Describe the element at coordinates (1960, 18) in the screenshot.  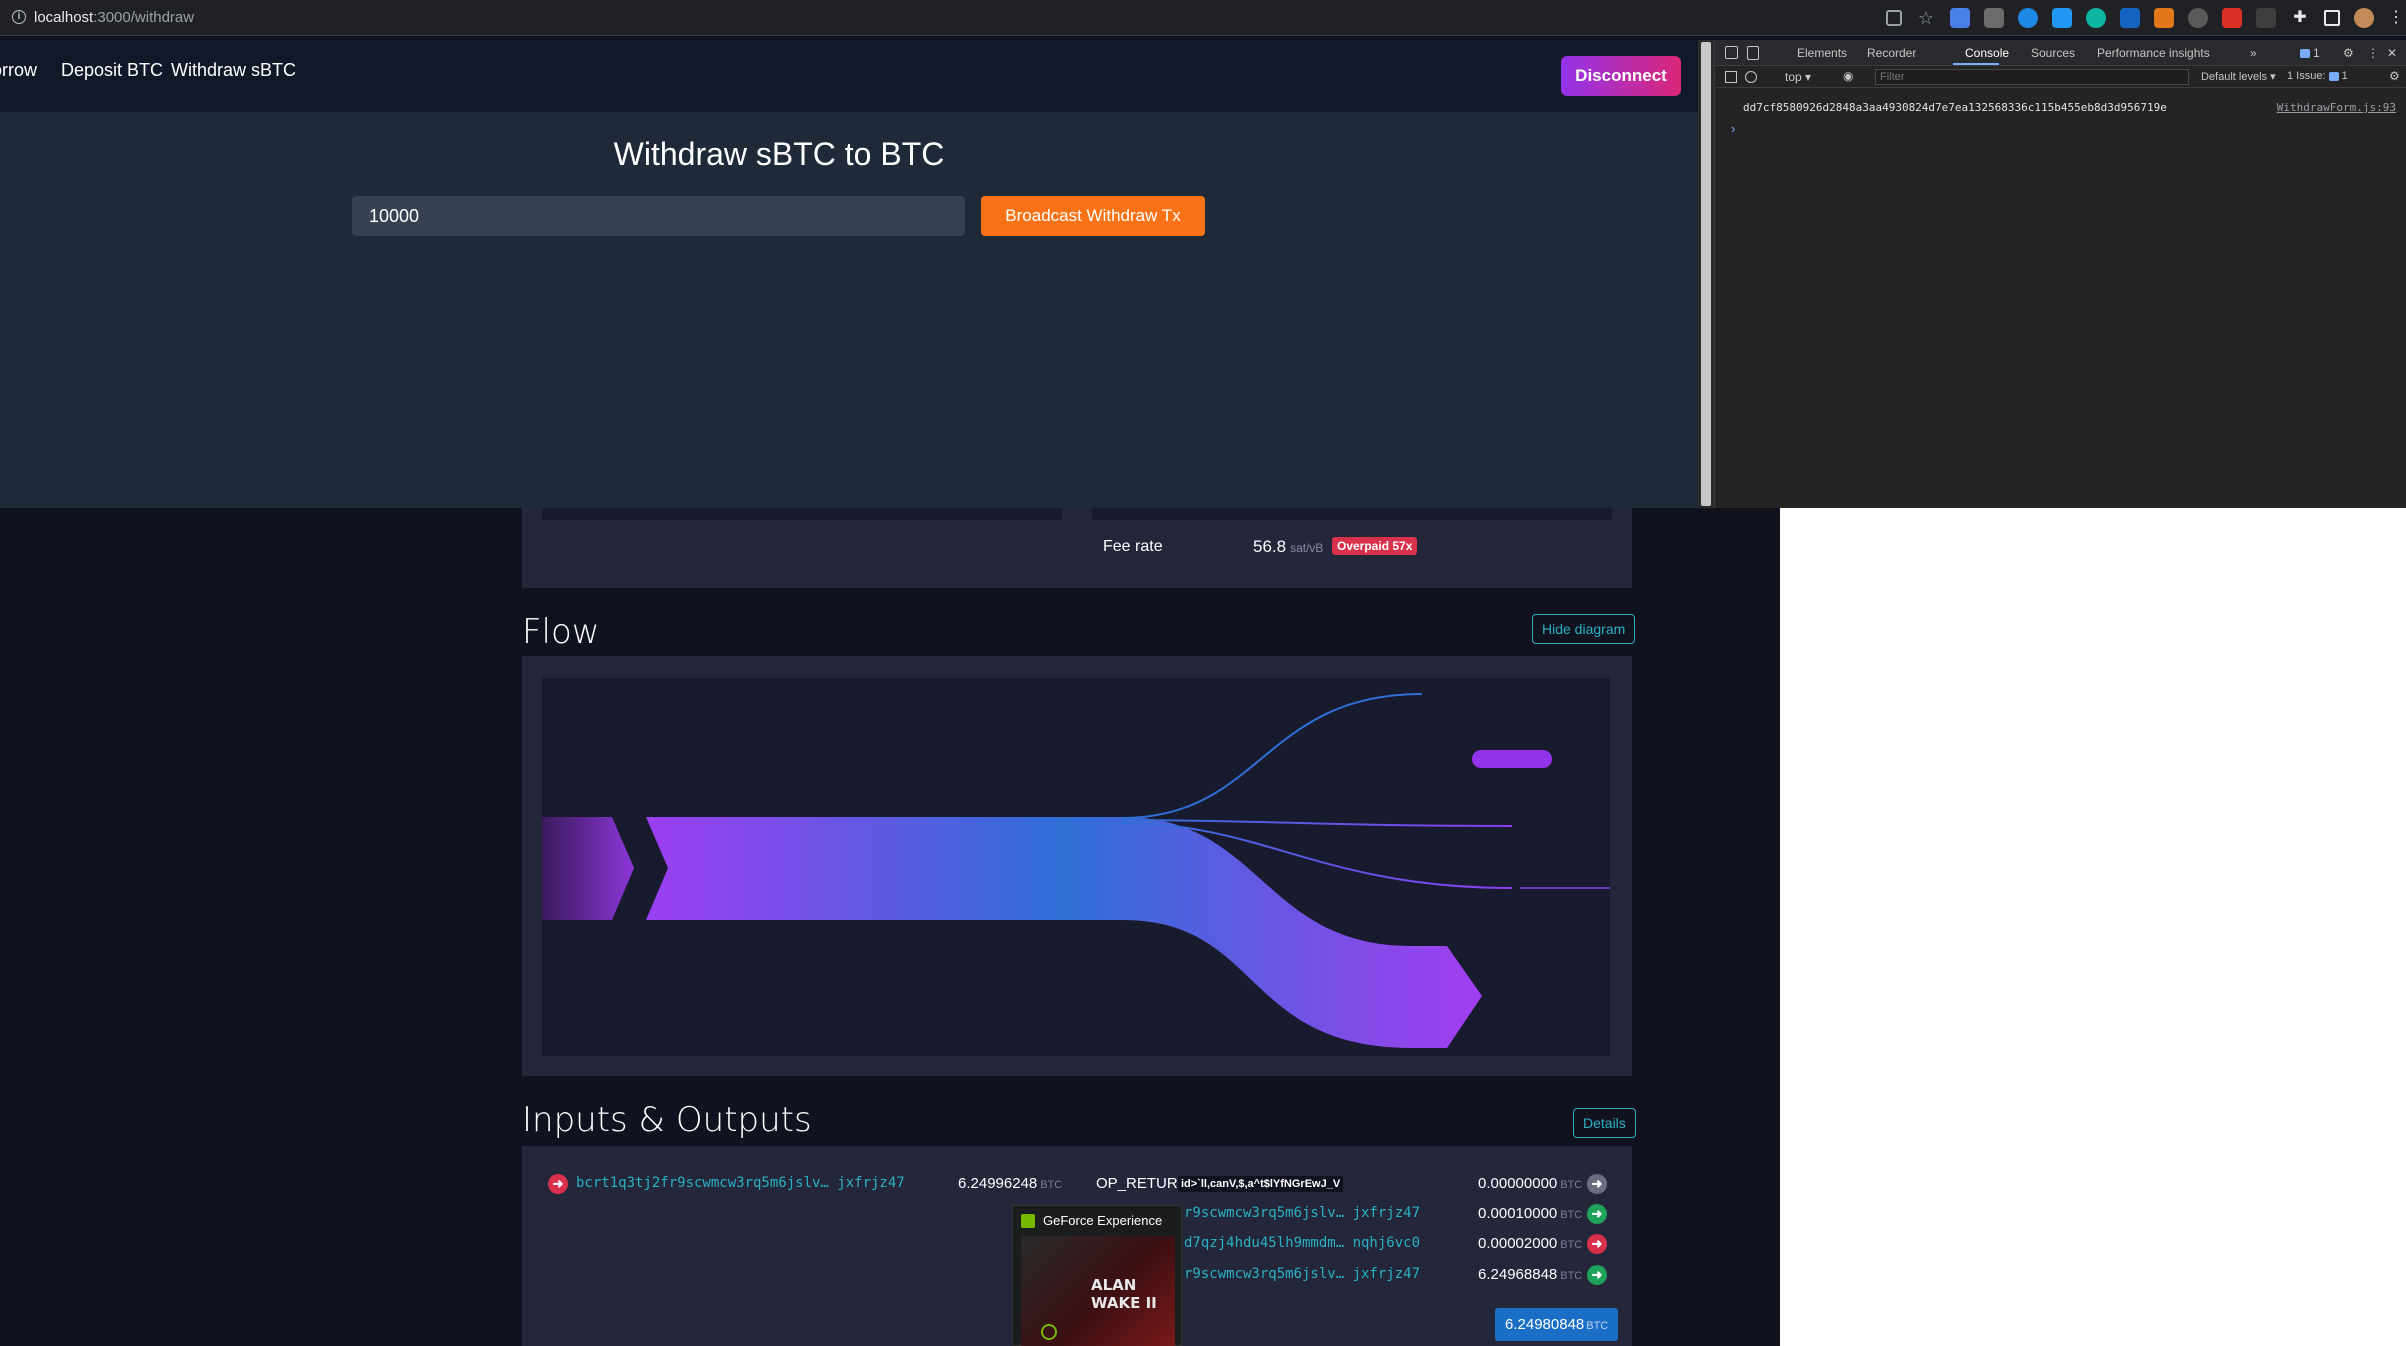
I see `translate-extension-icon` at that location.